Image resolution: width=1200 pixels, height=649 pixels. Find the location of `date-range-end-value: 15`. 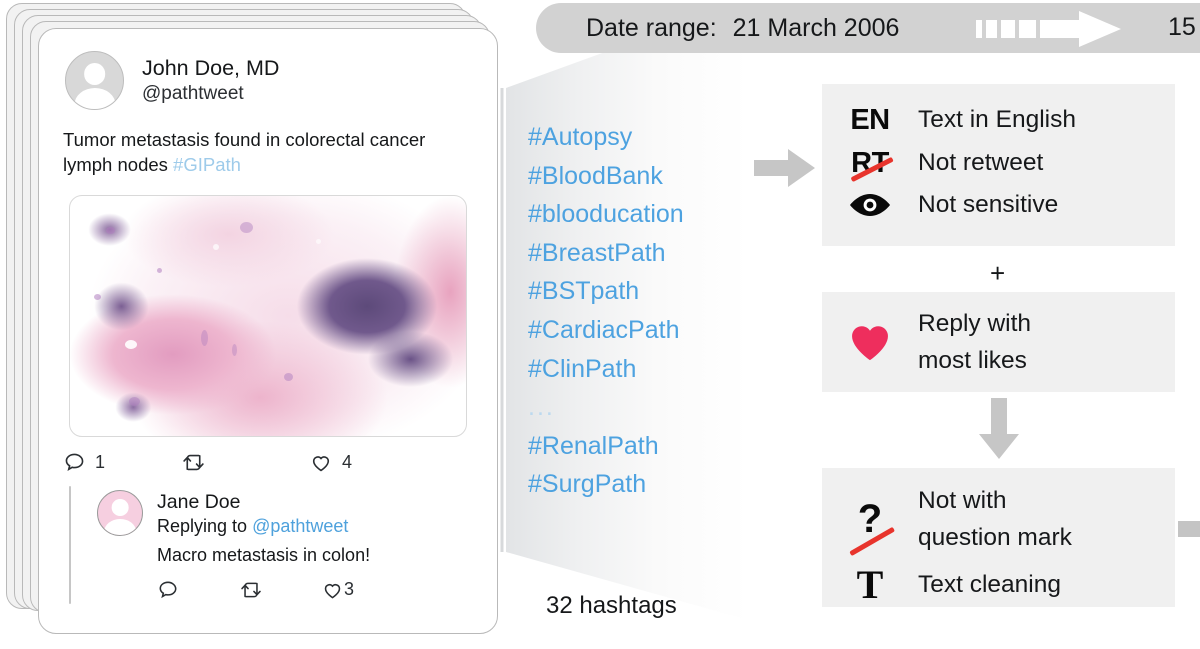

date-range-end-value: 15 is located at coordinates (1182, 27).